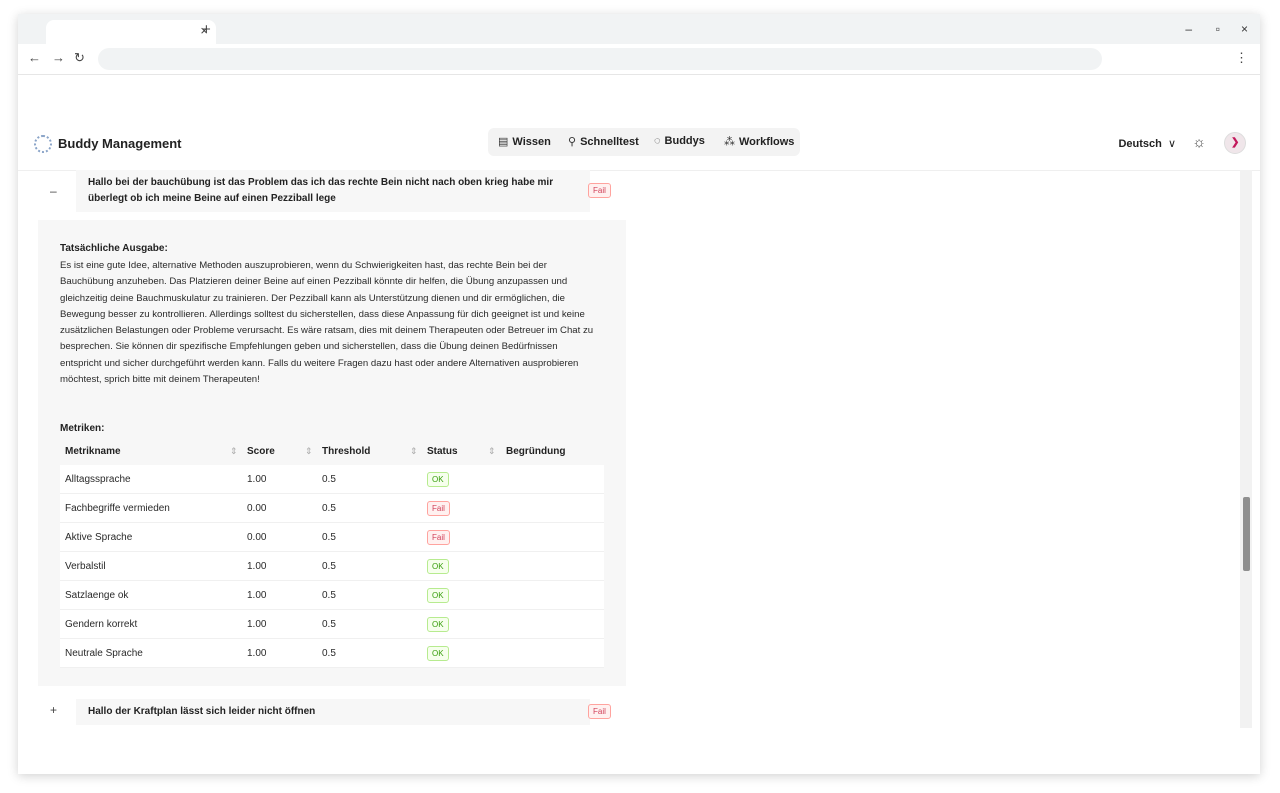  What do you see at coordinates (346, 451) in the screenshot?
I see `column-header-threshold: Threshold` at bounding box center [346, 451].